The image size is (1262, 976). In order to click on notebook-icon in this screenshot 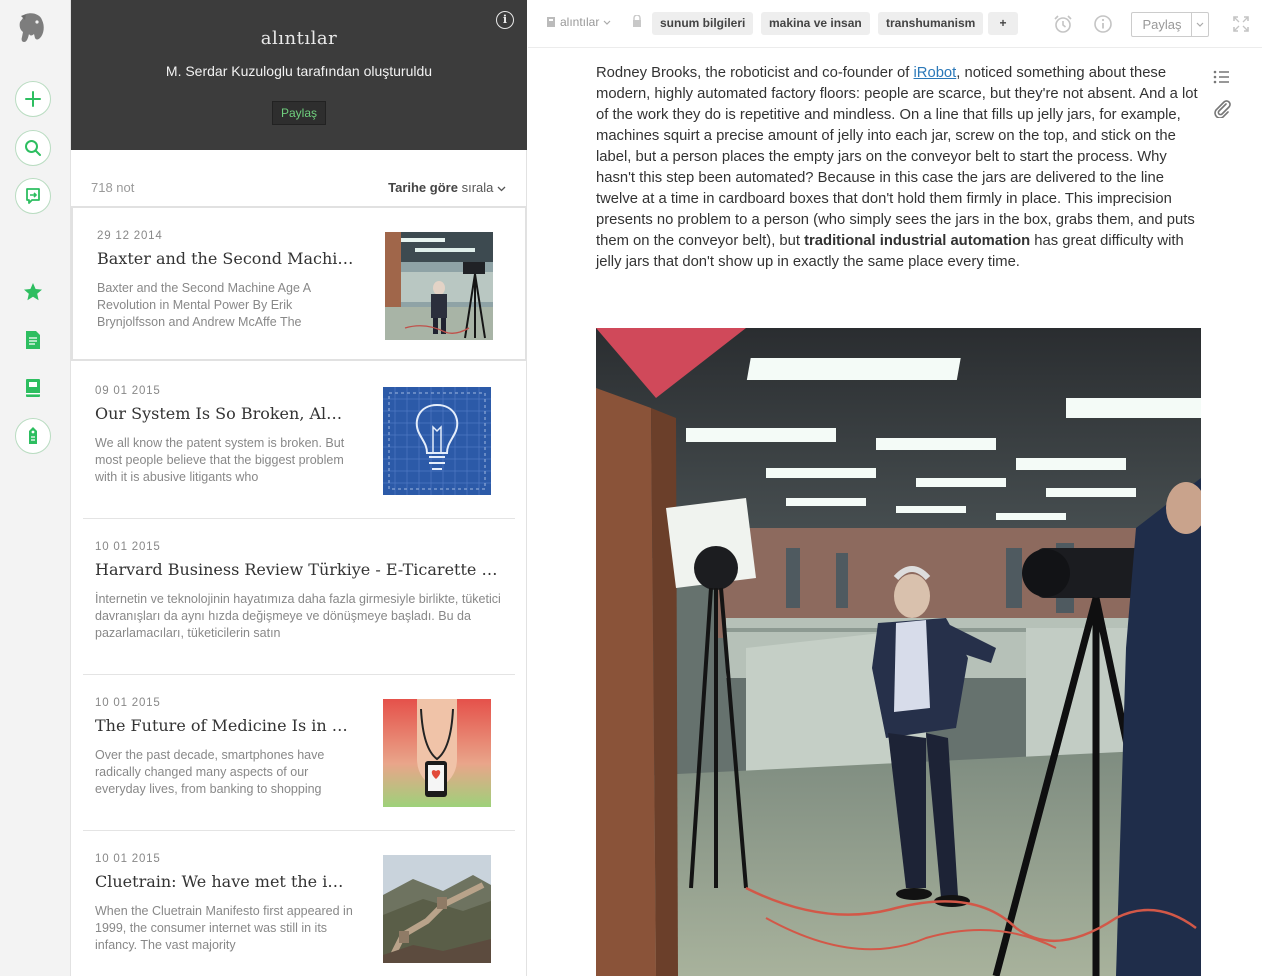, I will do `click(33, 388)`.